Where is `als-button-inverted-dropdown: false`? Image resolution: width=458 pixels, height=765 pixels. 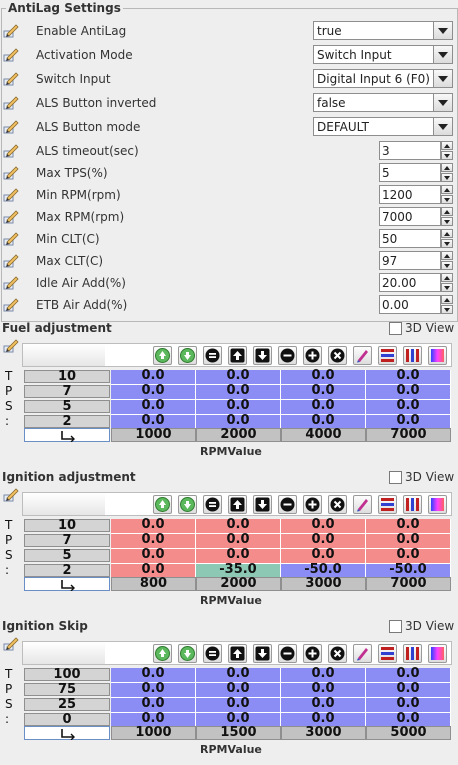
als-button-inverted-dropdown: false is located at coordinates (383, 102).